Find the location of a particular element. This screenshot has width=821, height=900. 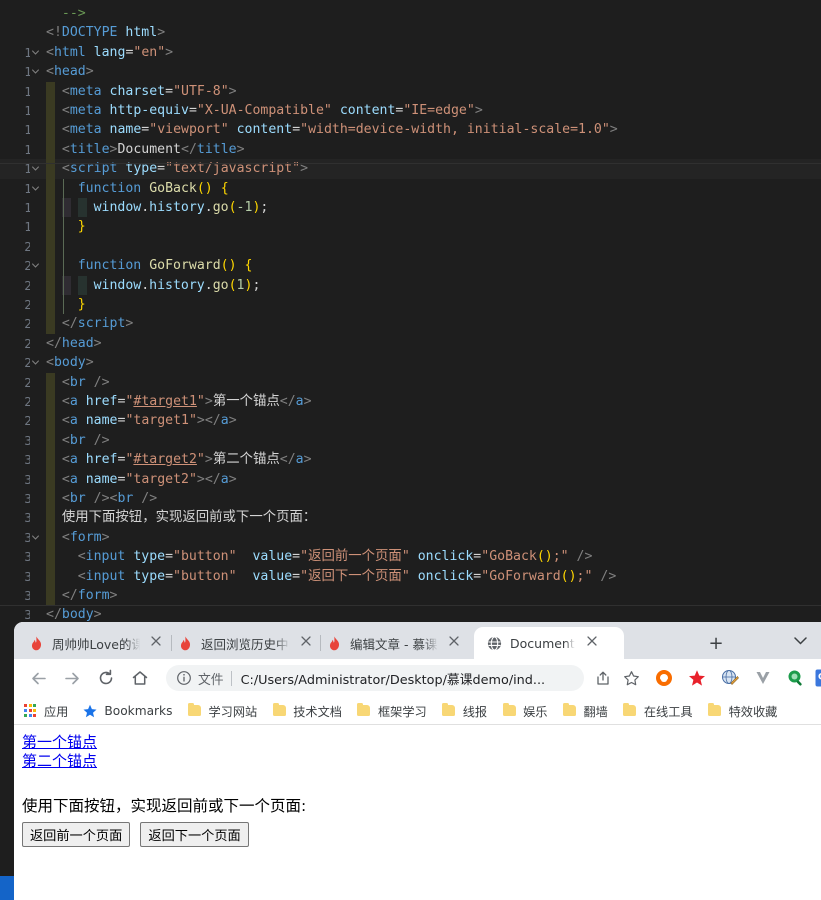

line-number: 24 is located at coordinates (27, 324).